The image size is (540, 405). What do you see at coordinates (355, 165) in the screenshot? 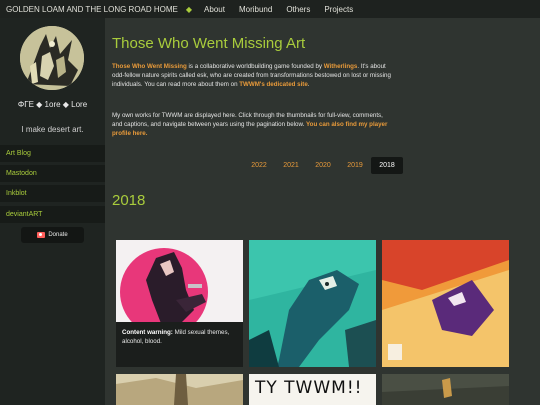
I see `year-link-2019: 2019` at bounding box center [355, 165].